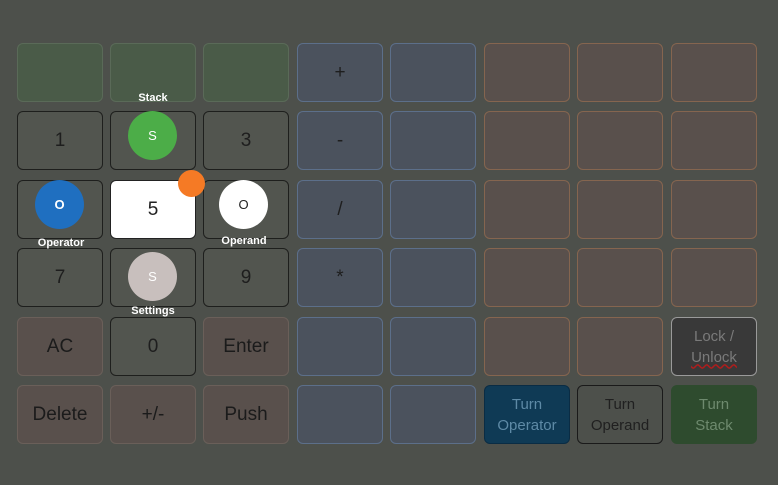  I want to click on plus-button: +, so click(340, 72).